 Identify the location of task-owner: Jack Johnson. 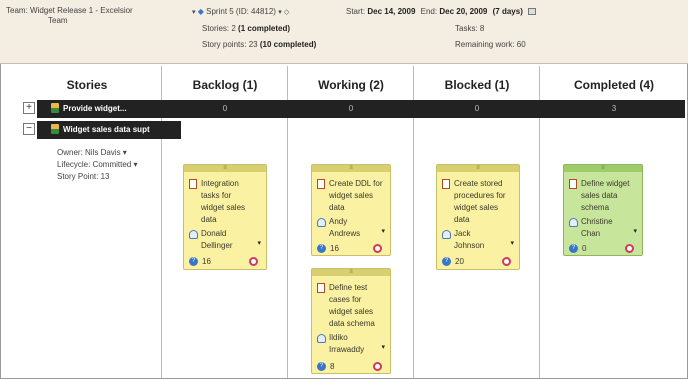
(479, 240).